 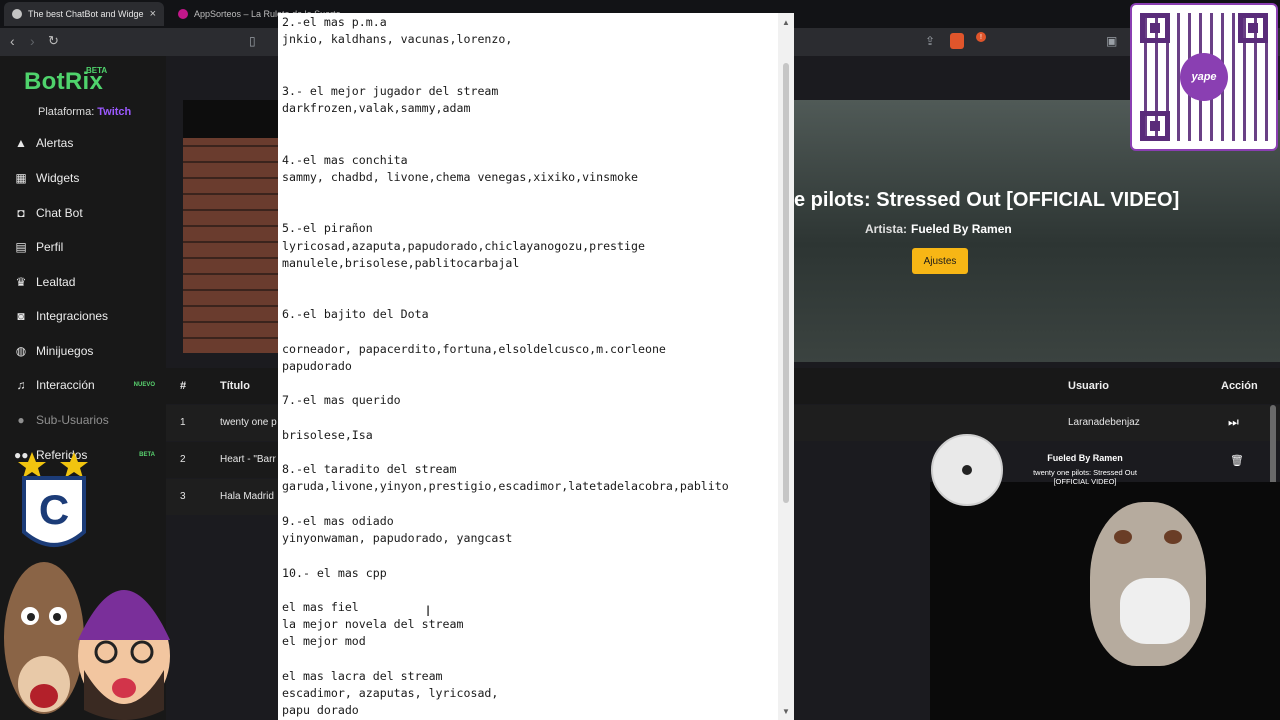 I want to click on queue-header: Usuario Acción, so click(x=1037, y=386).